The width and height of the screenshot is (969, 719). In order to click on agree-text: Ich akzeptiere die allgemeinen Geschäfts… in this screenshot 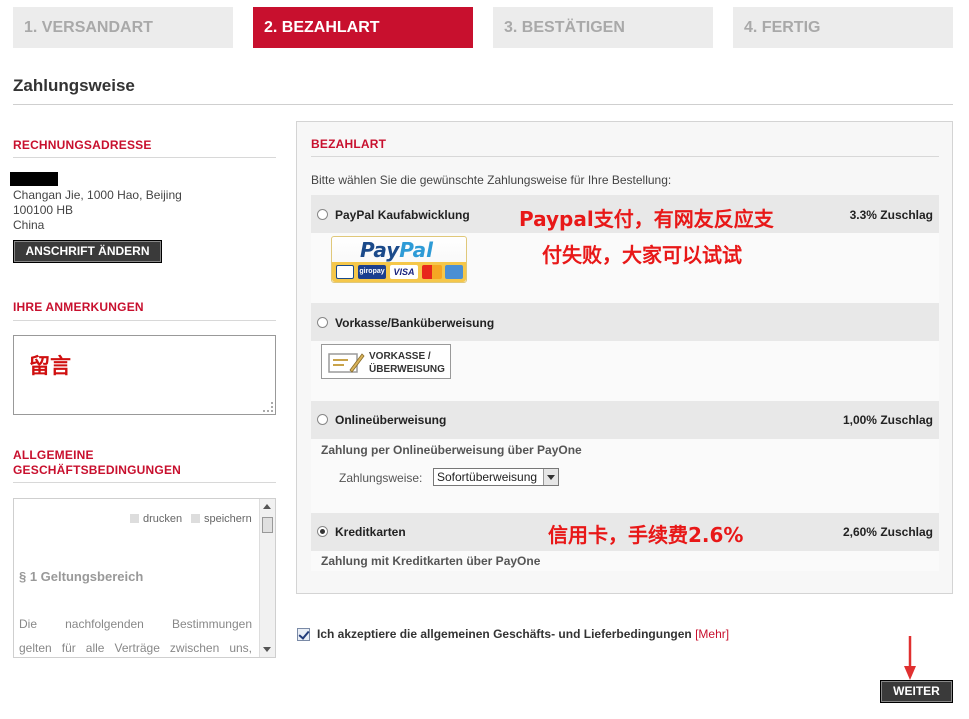, I will do `click(523, 634)`.